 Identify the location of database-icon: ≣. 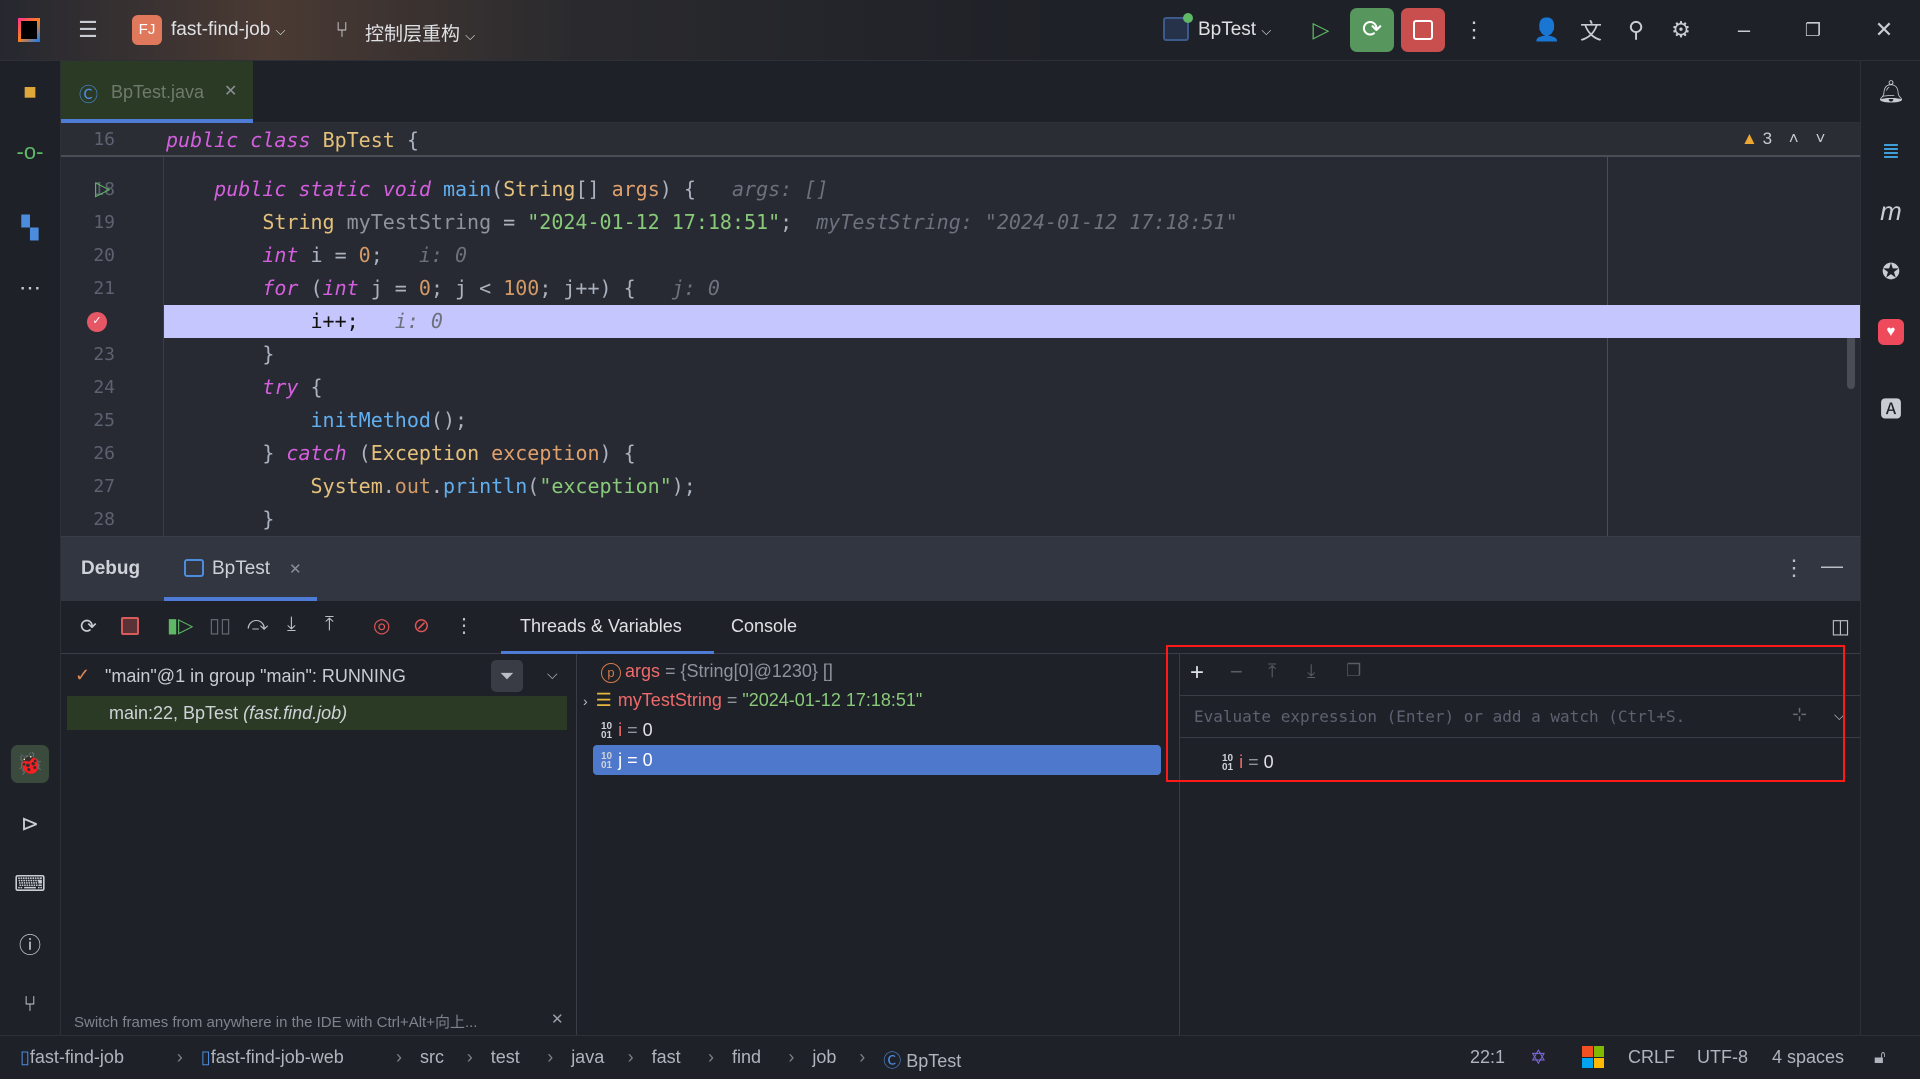
(1891, 151).